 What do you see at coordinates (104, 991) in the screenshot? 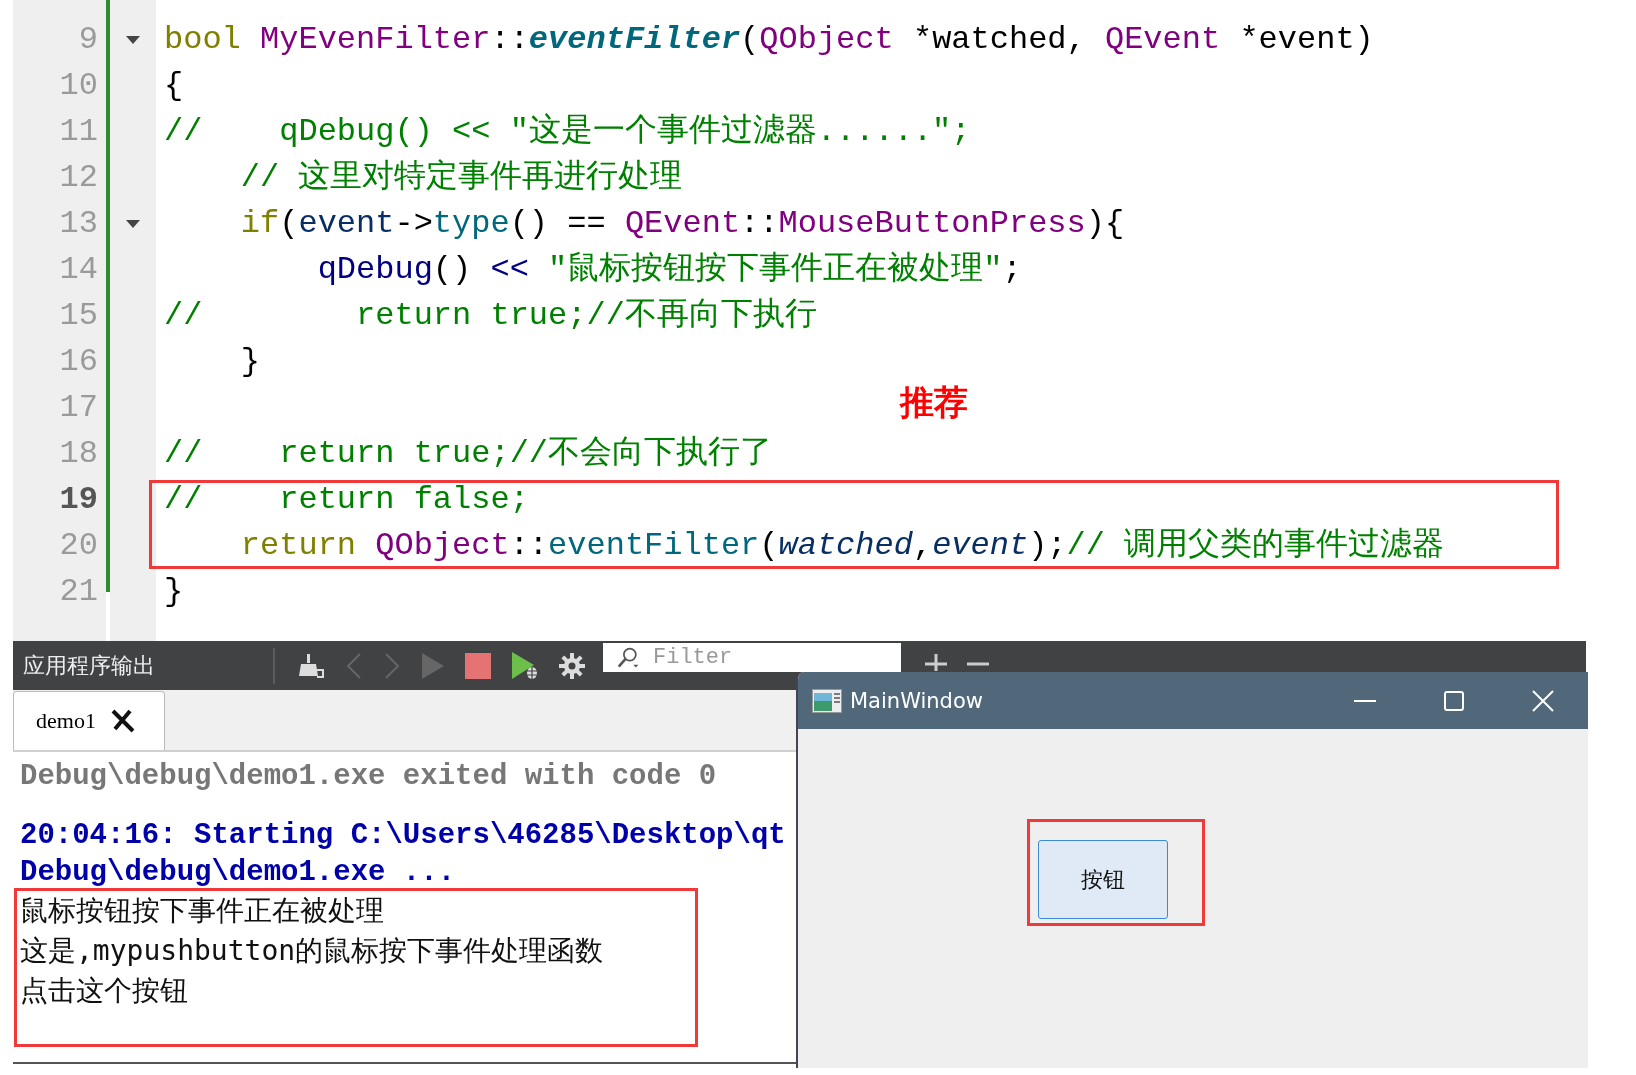
I see `output-line: 点击这个按钮` at bounding box center [104, 991].